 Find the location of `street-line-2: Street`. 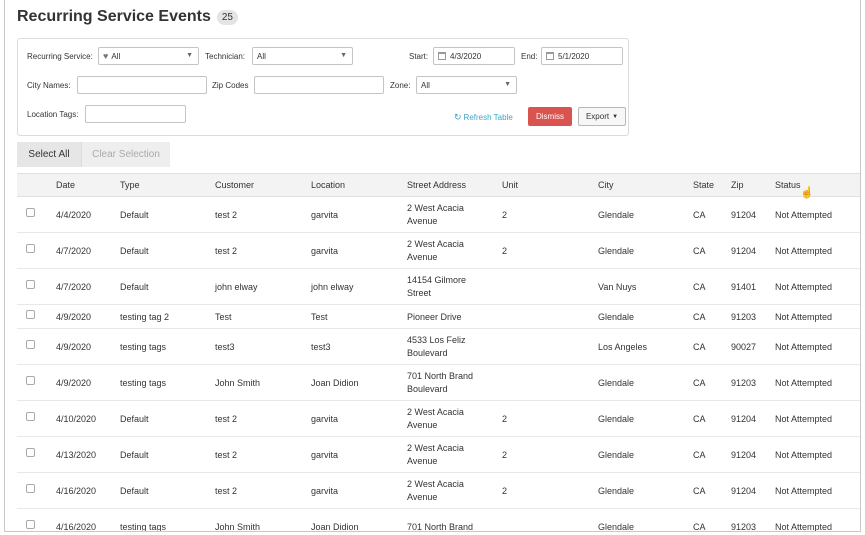

street-line-2: Street is located at coordinates (419, 292).